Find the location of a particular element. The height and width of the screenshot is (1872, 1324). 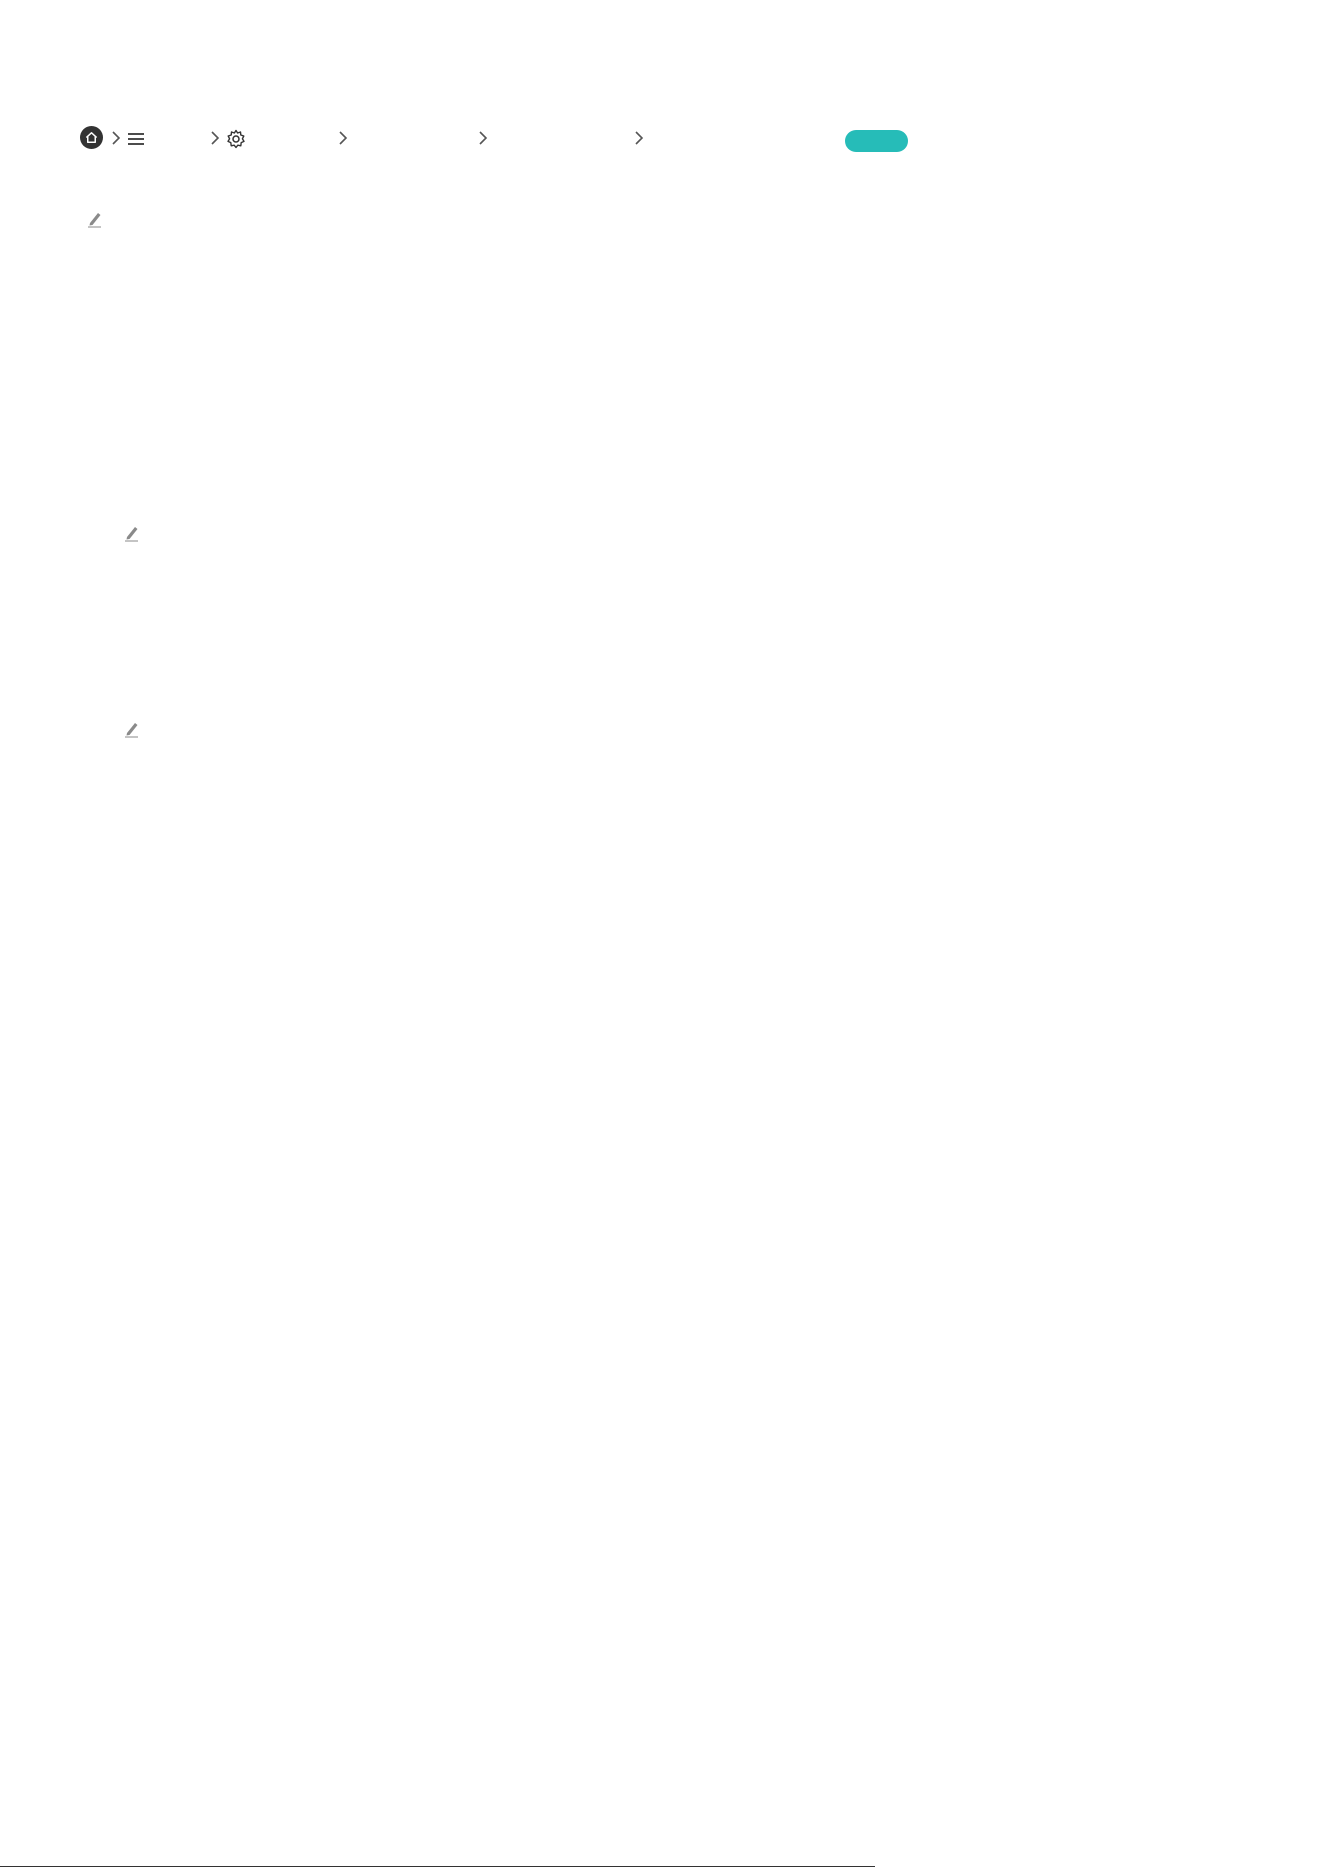

home-icon is located at coordinates (91, 137).